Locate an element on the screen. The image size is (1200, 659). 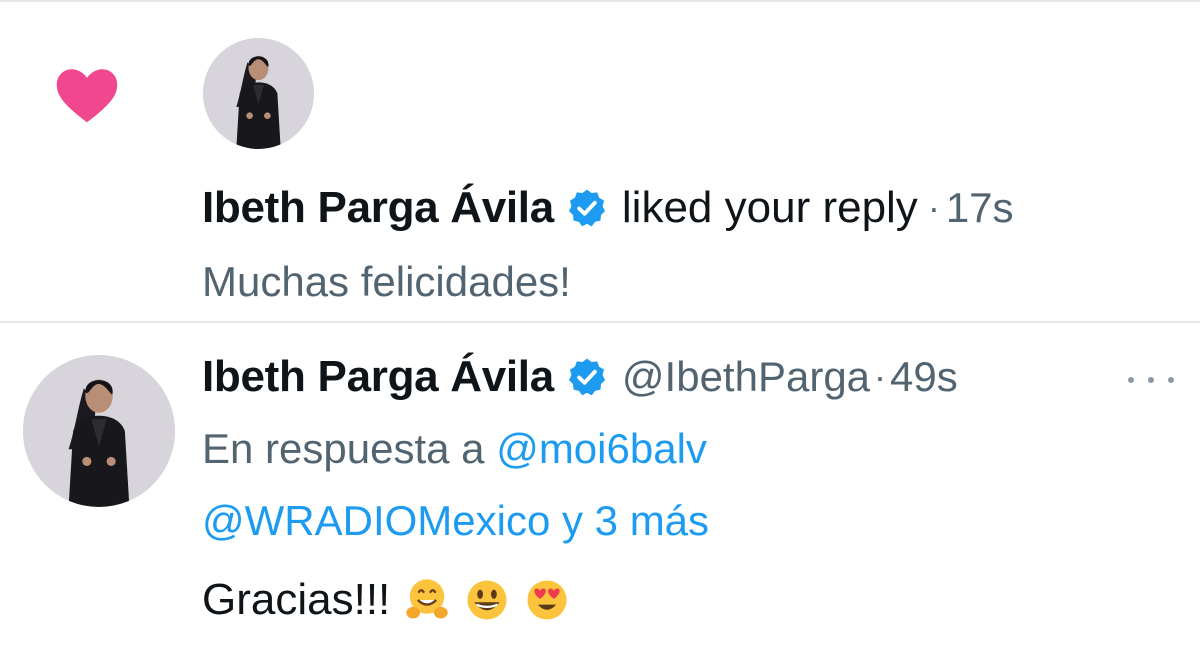
notification-text: Ibeth Parga Ávila liked your reply · 17s is located at coordinates (608, 208).